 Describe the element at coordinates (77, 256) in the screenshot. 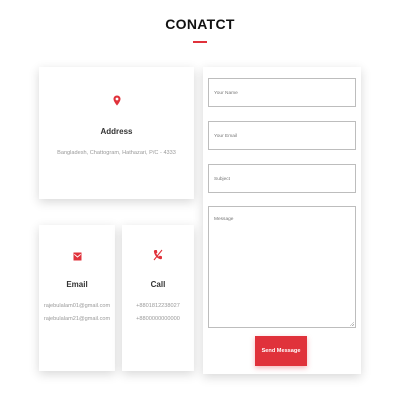

I see `envelope-icon` at that location.